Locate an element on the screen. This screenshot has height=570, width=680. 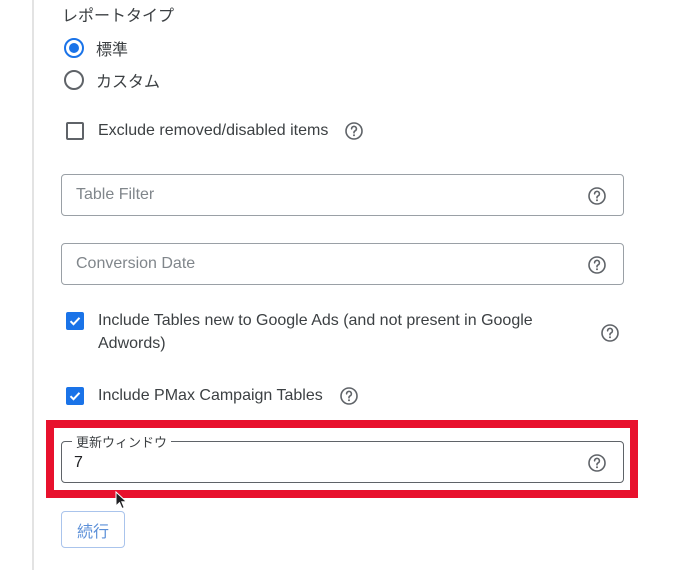
radio-standard-label: 標準 is located at coordinates (112, 50).